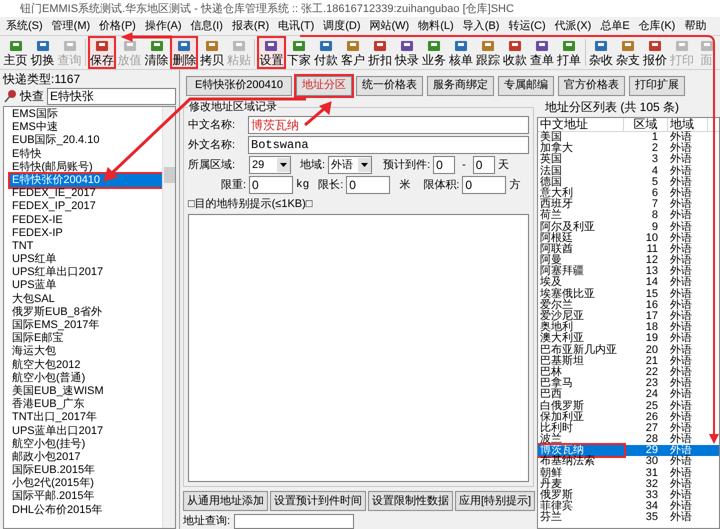  What do you see at coordinates (628, 52) in the screenshot?
I see `toolbar-button: 杂支` at bounding box center [628, 52].